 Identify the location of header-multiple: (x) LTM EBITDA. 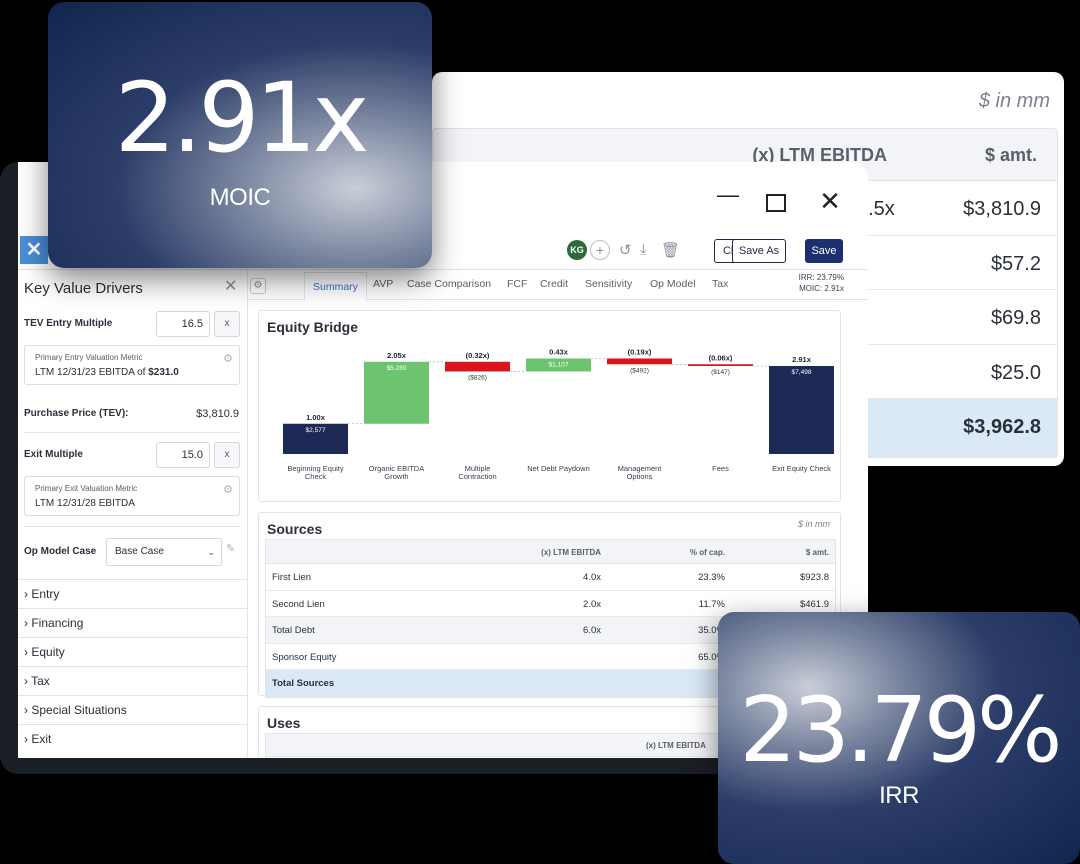
(676, 745).